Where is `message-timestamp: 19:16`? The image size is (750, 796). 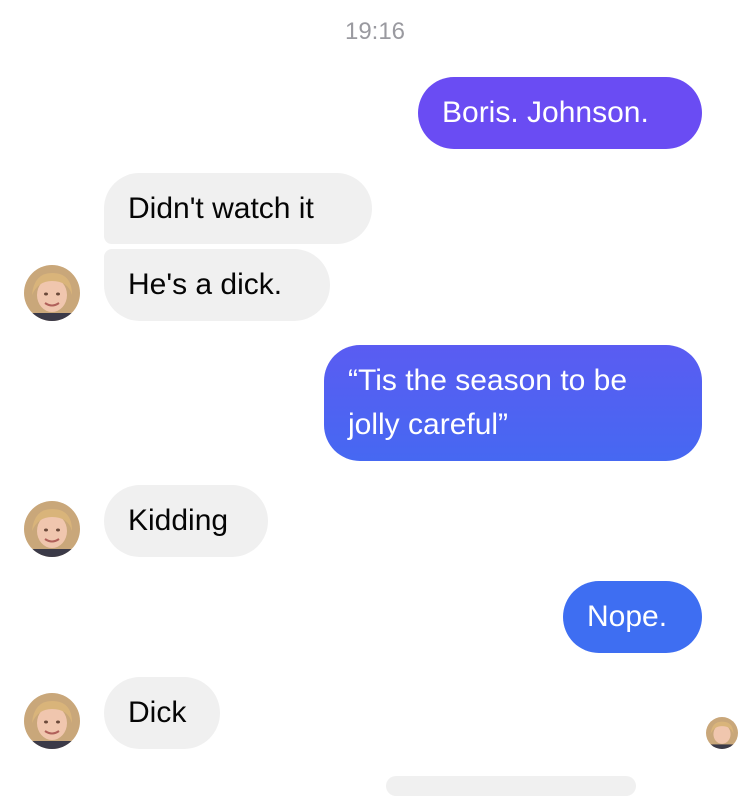 message-timestamp: 19:16 is located at coordinates (375, 31).